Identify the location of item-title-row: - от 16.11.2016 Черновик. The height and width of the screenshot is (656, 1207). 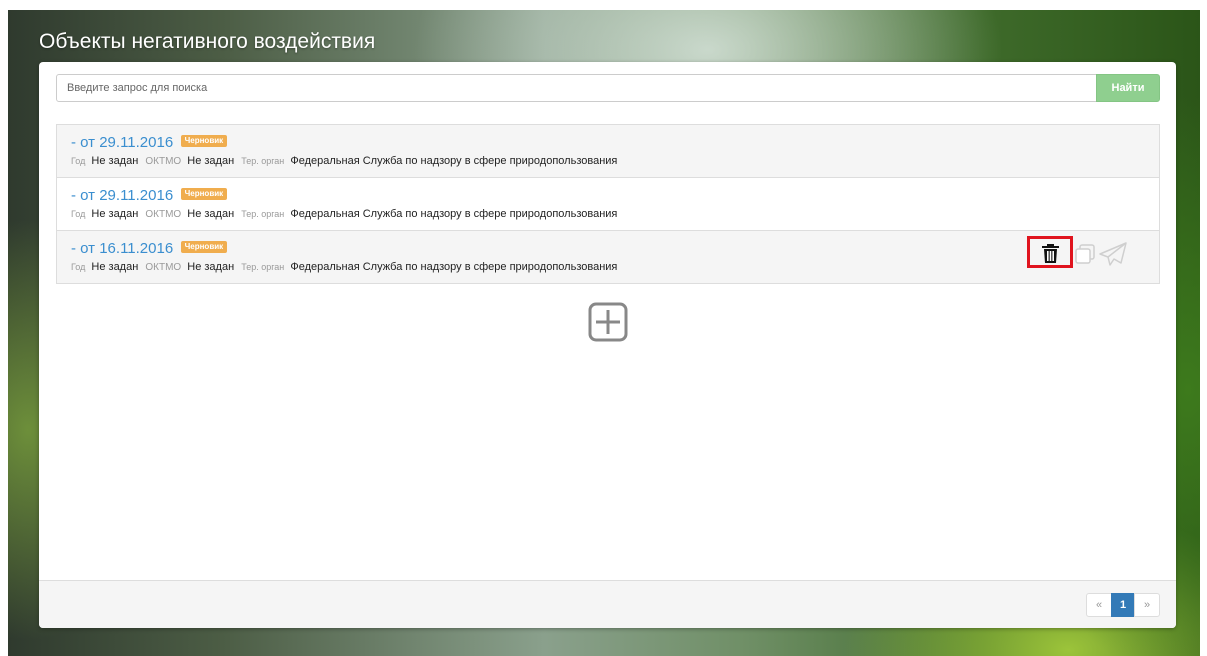
(149, 249).